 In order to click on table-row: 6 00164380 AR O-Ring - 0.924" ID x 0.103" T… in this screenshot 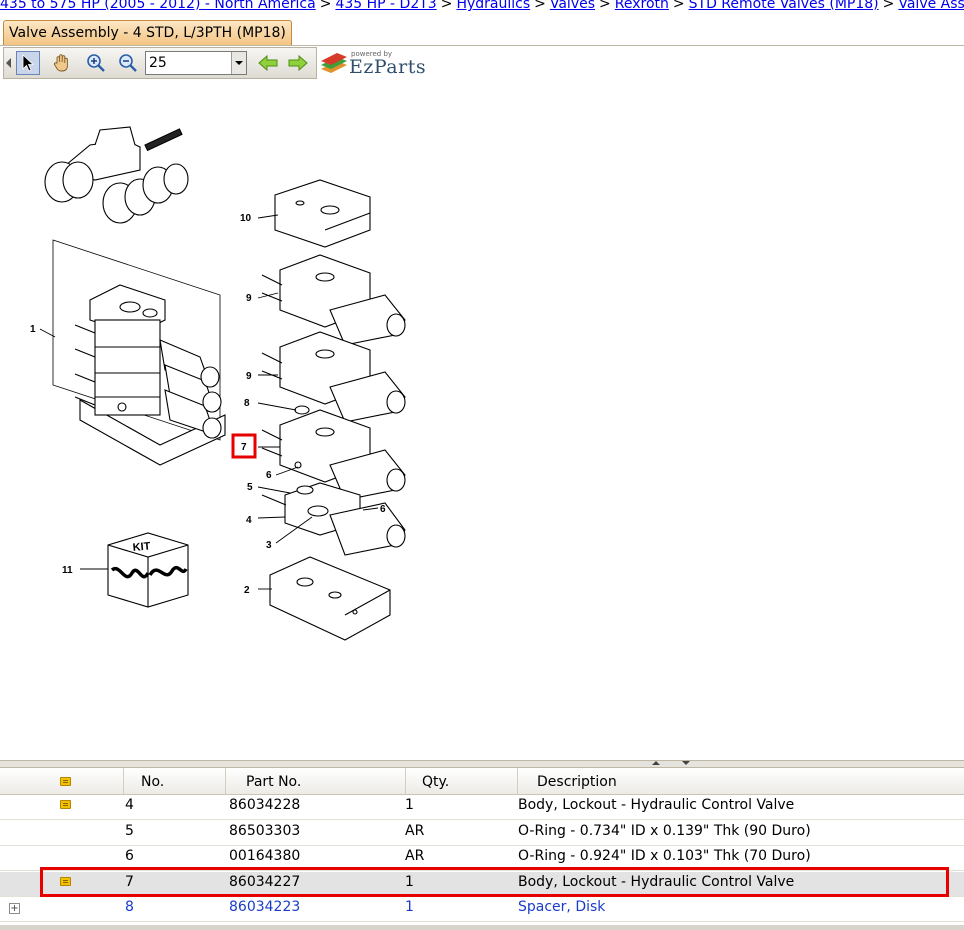, I will do `click(482, 859)`.